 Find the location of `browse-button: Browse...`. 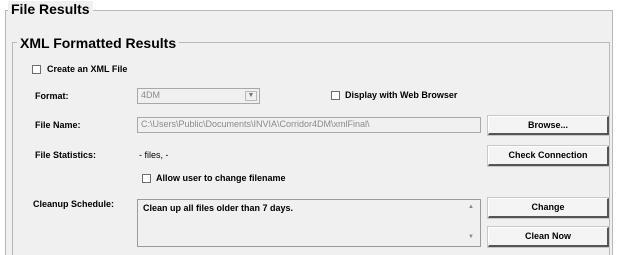

browse-button: Browse... is located at coordinates (548, 125).